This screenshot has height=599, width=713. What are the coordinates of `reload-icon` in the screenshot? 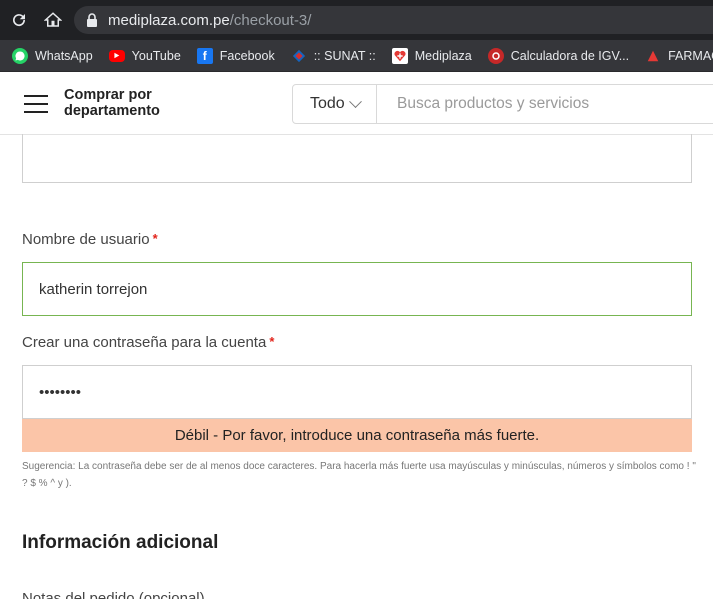 It's located at (19, 20).